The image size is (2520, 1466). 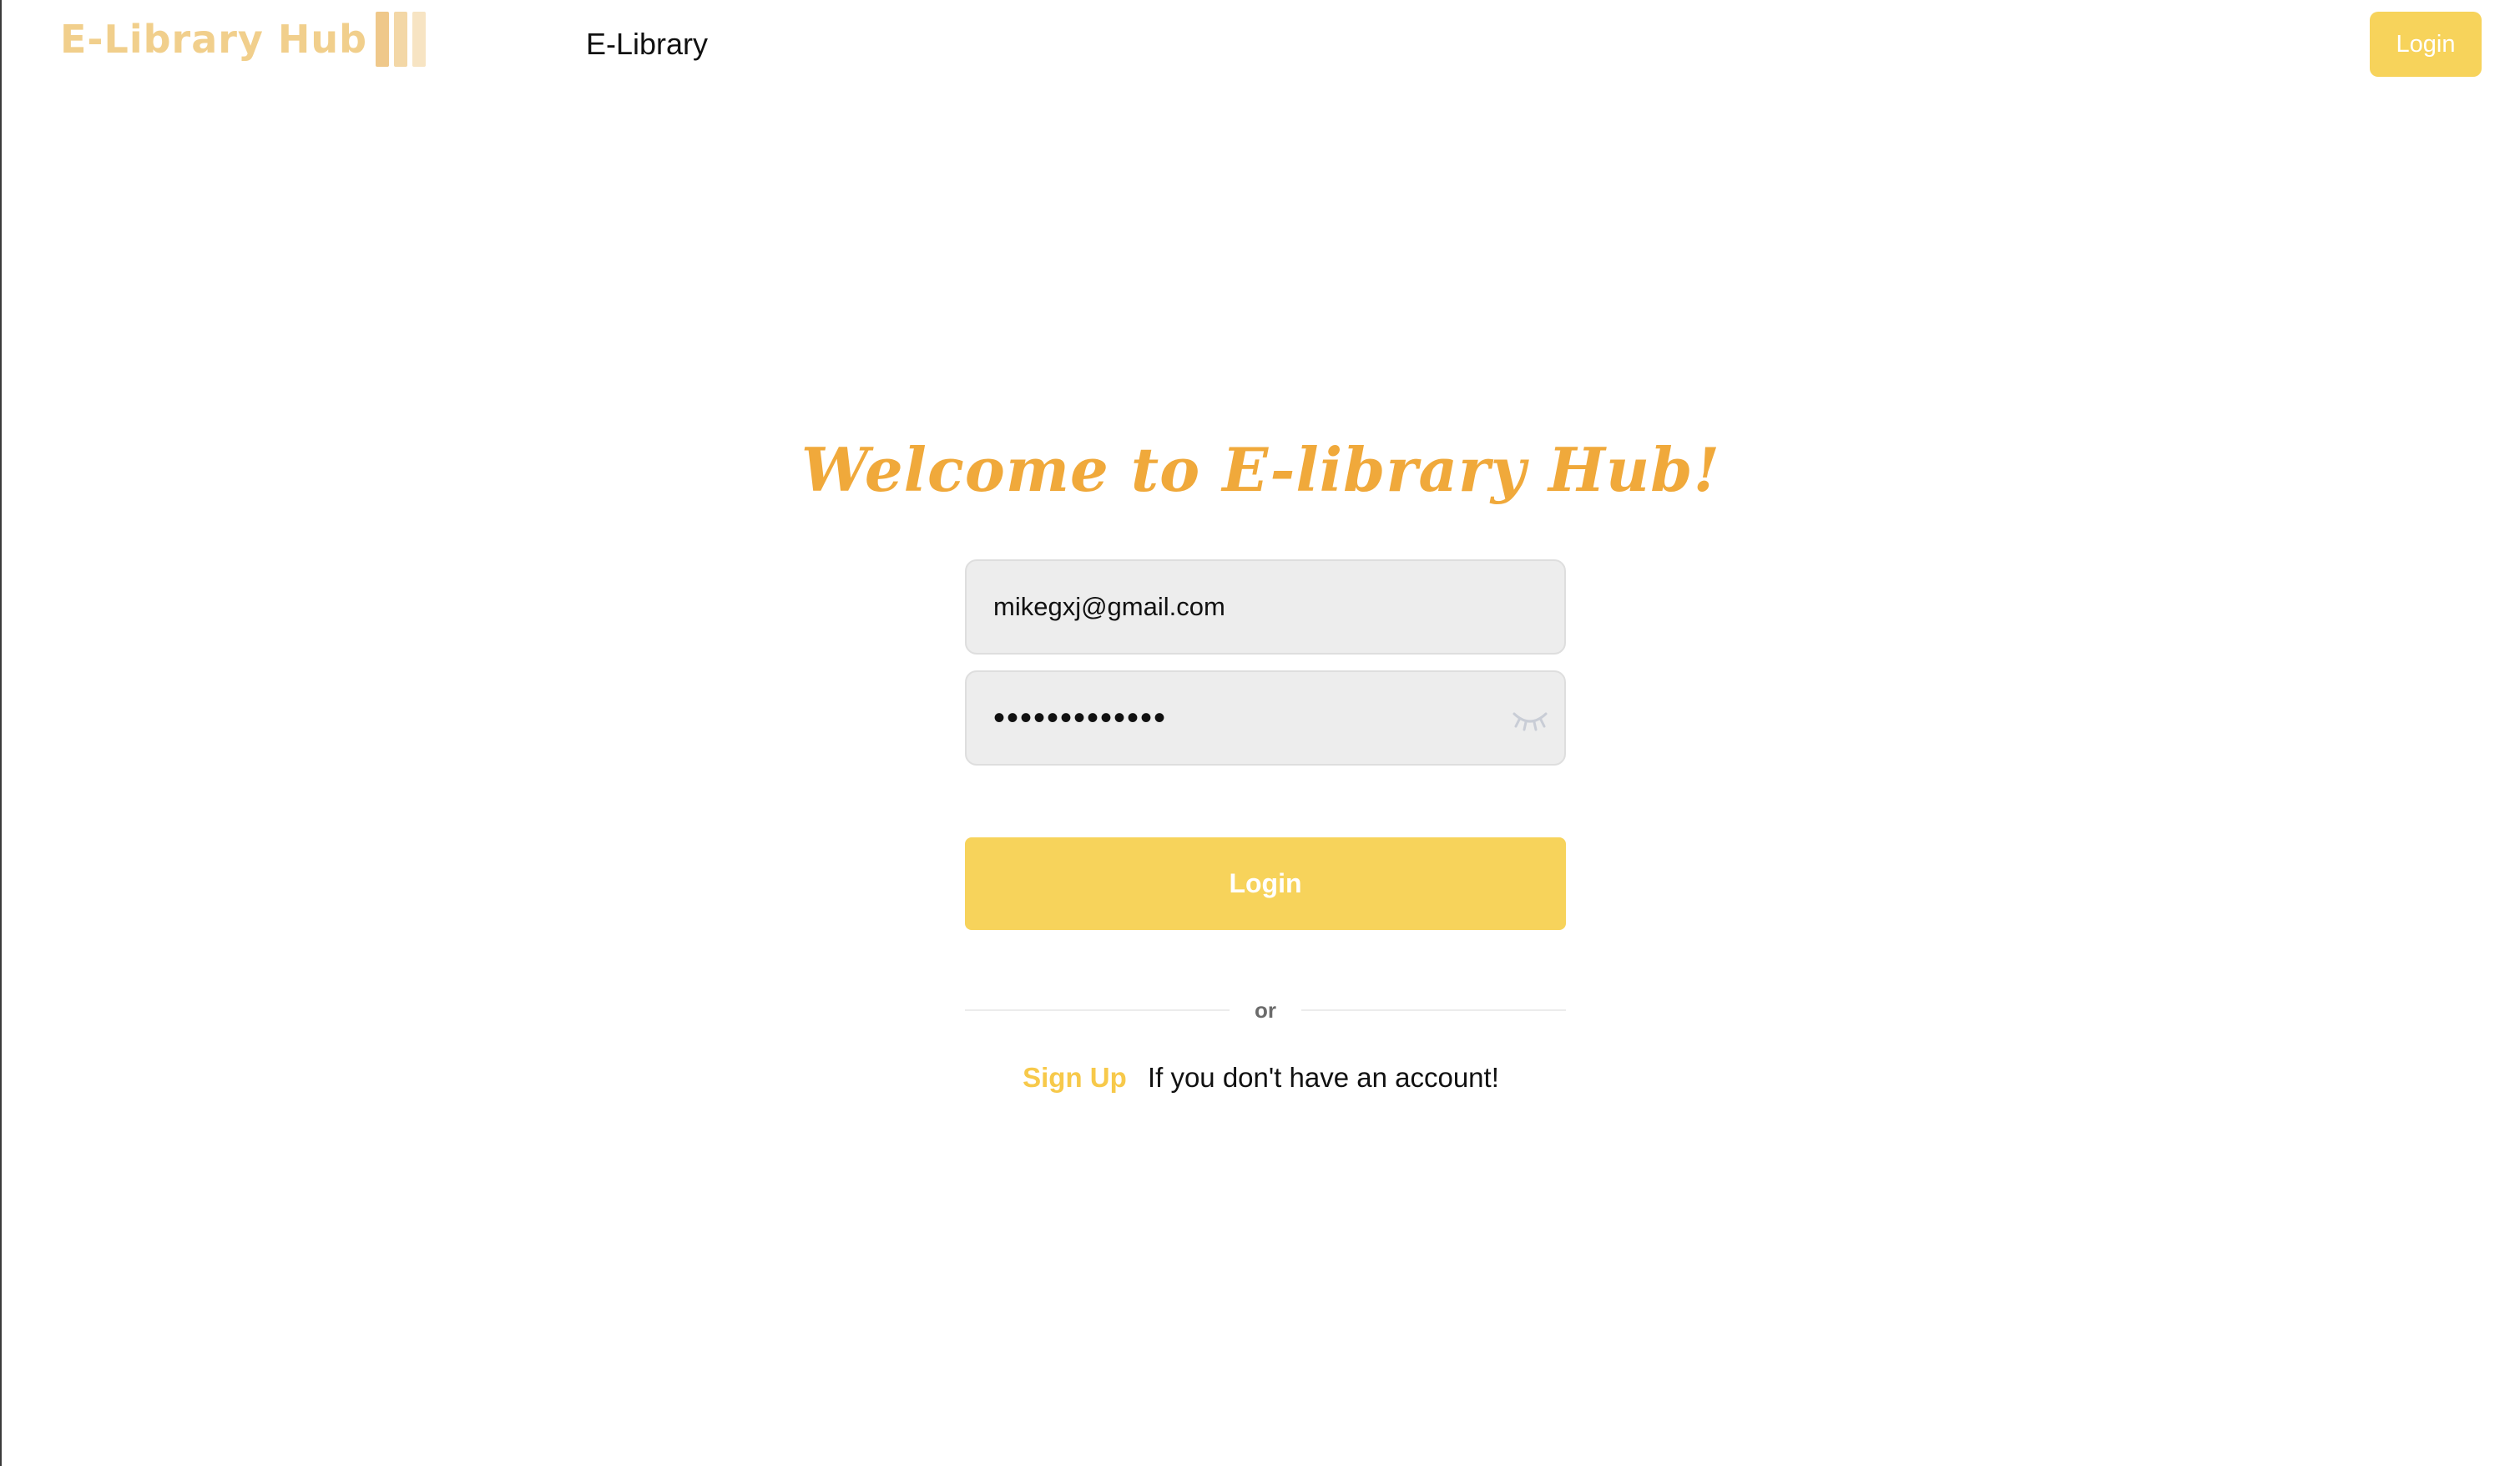 I want to click on header-login-button: Login, so click(x=2426, y=44).